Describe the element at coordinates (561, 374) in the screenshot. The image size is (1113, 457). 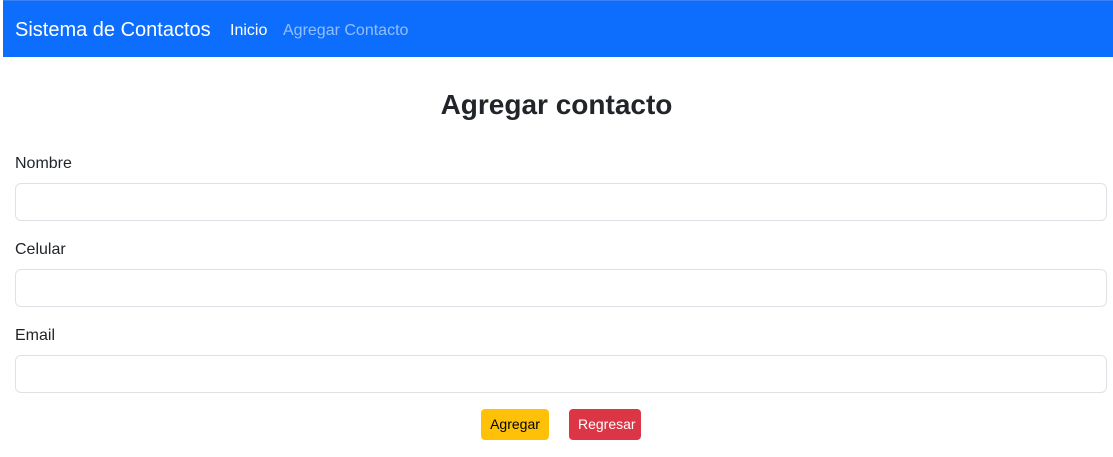
I see `email-input` at that location.